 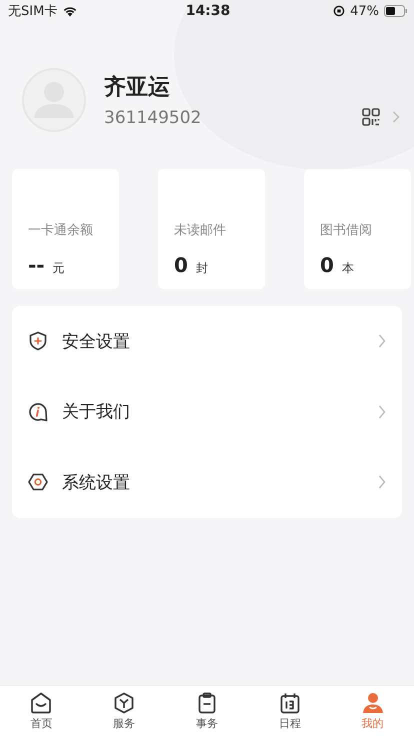 I want to click on user-id: 361149502, so click(x=153, y=118).